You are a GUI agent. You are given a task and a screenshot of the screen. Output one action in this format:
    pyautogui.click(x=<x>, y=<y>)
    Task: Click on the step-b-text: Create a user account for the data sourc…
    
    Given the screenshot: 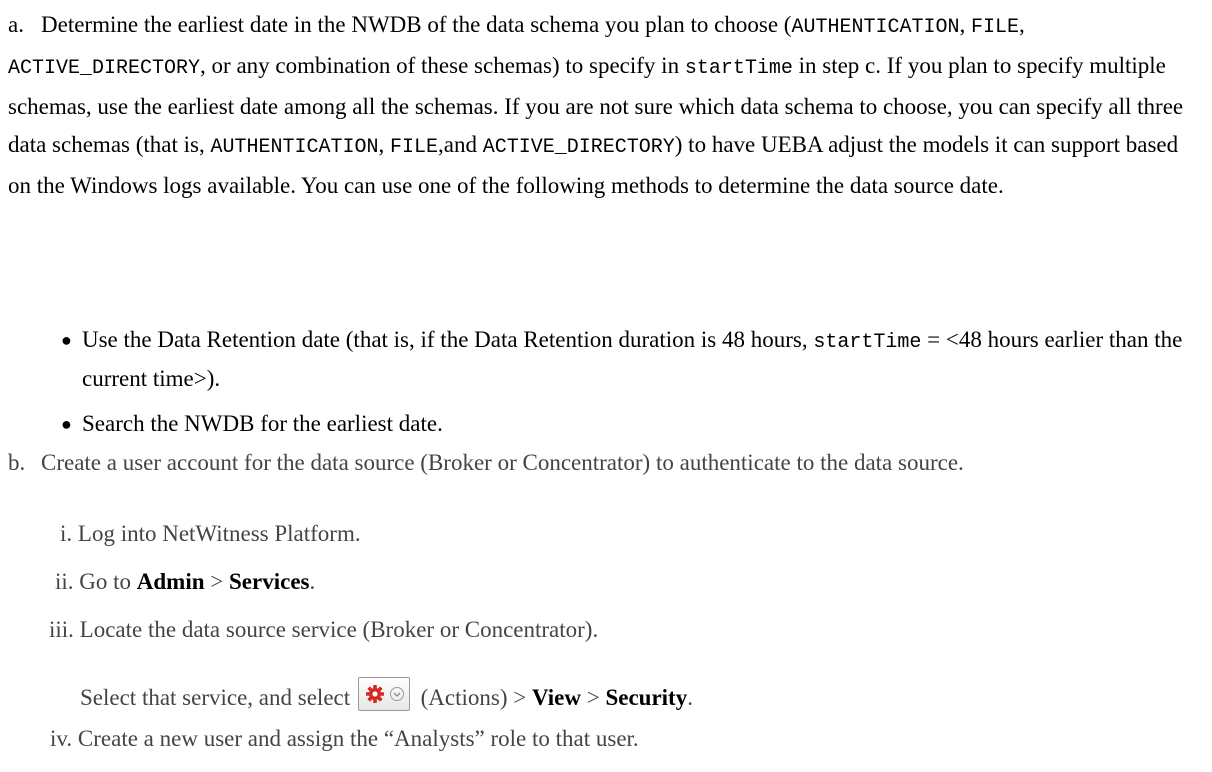 What is the action you would take?
    pyautogui.click(x=502, y=462)
    